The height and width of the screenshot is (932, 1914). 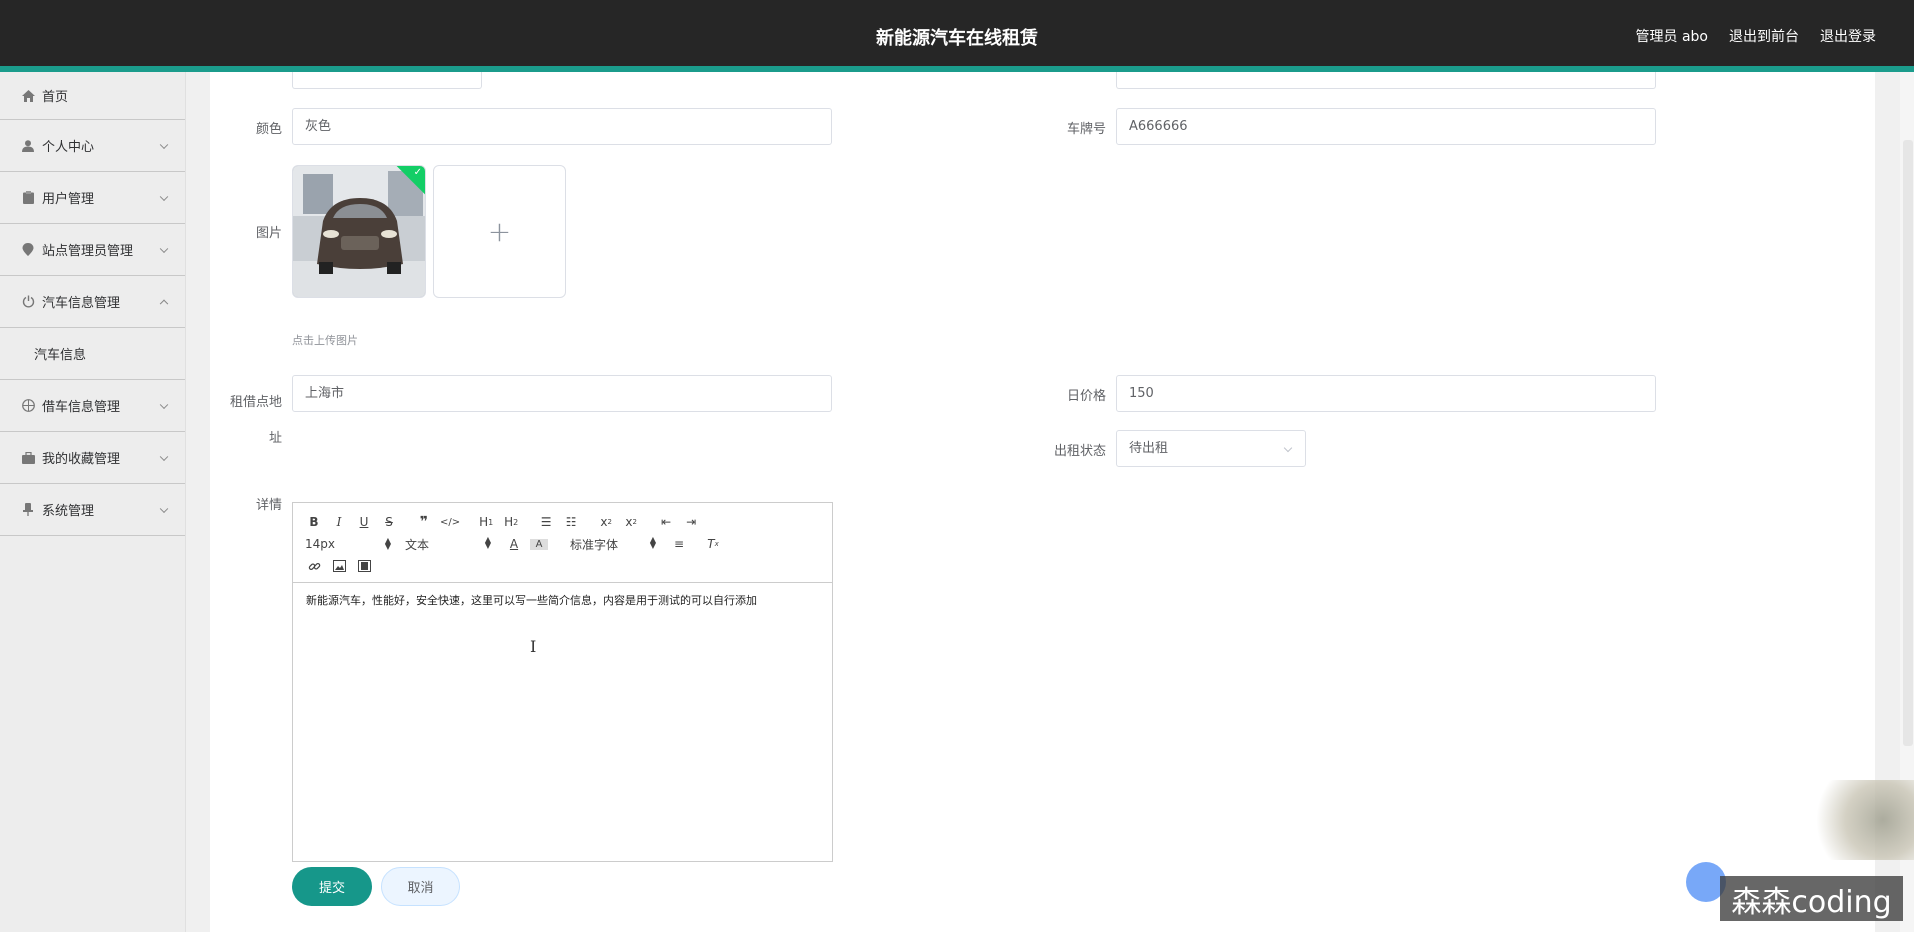 What do you see at coordinates (81, 303) in the screenshot?
I see `sidebar-item-label: 汽车信息管理` at bounding box center [81, 303].